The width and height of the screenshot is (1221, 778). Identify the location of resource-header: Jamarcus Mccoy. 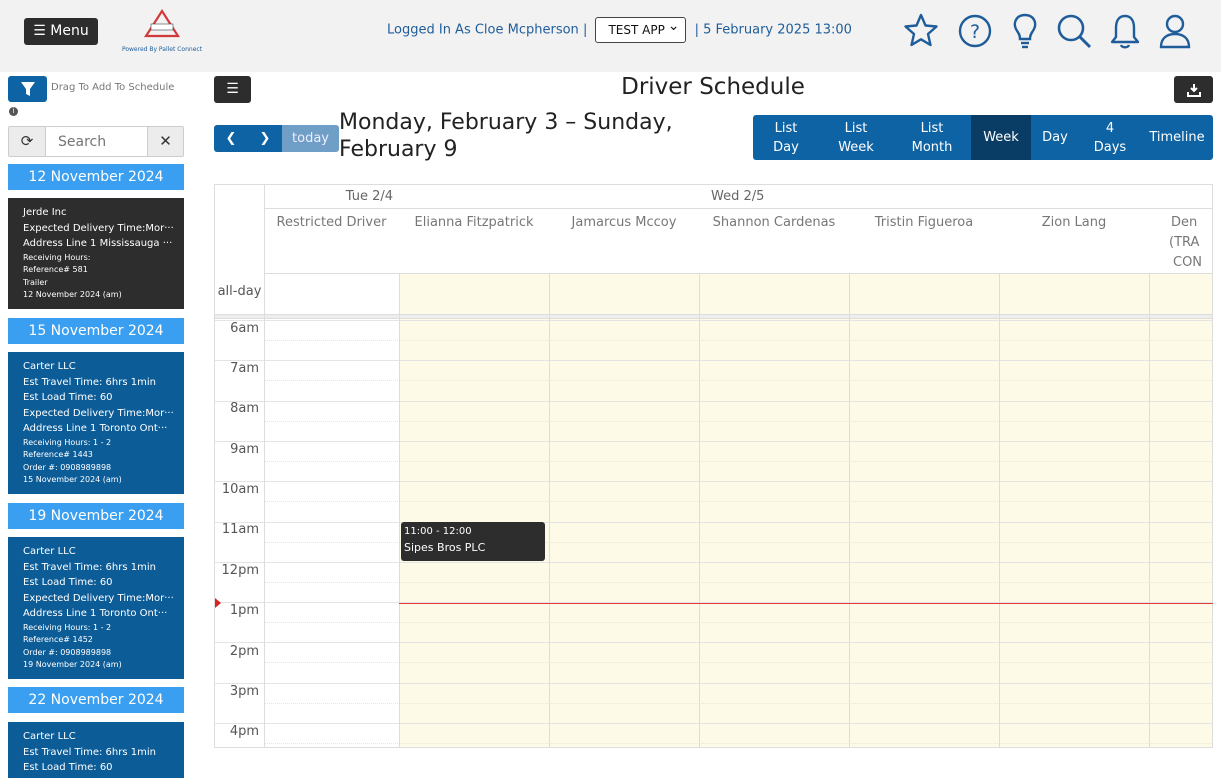
(624, 241).